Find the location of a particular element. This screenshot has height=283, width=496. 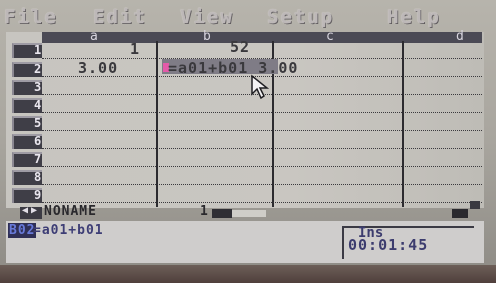

column-header-bar: a b c d is located at coordinates (262, 36).